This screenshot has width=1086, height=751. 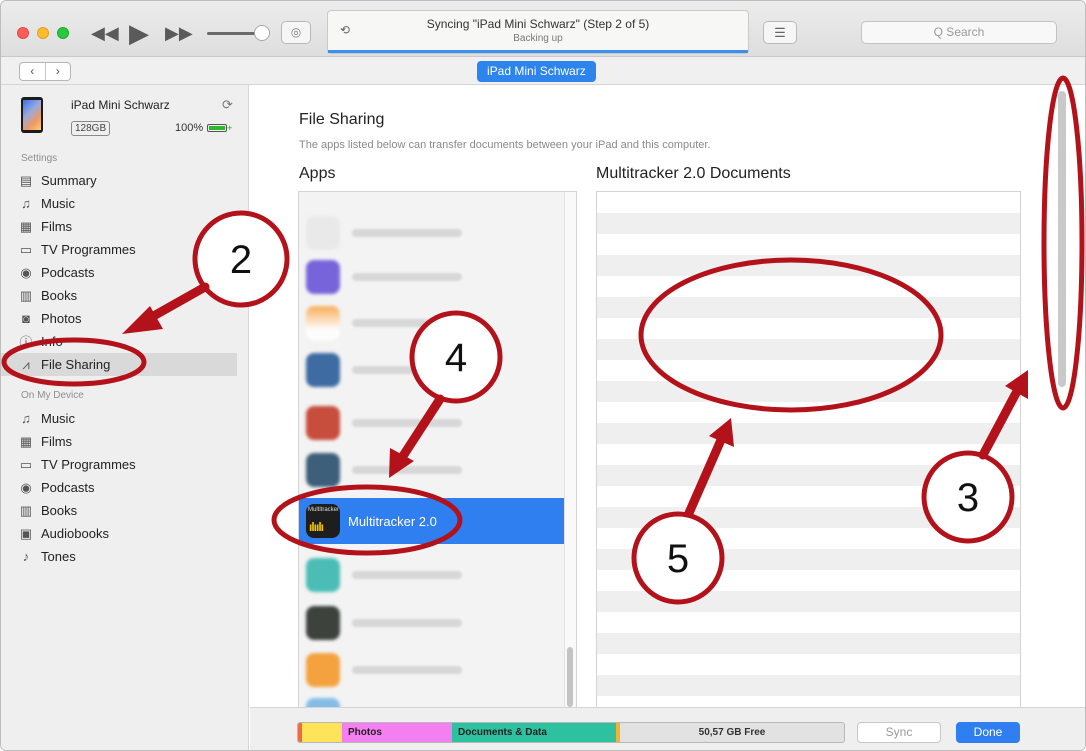 I want to click on sidebar-item-label: File Sharing, so click(x=76, y=364).